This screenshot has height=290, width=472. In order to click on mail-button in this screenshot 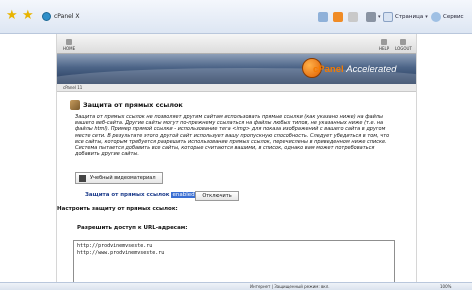, I will do `click(353, 16)`.